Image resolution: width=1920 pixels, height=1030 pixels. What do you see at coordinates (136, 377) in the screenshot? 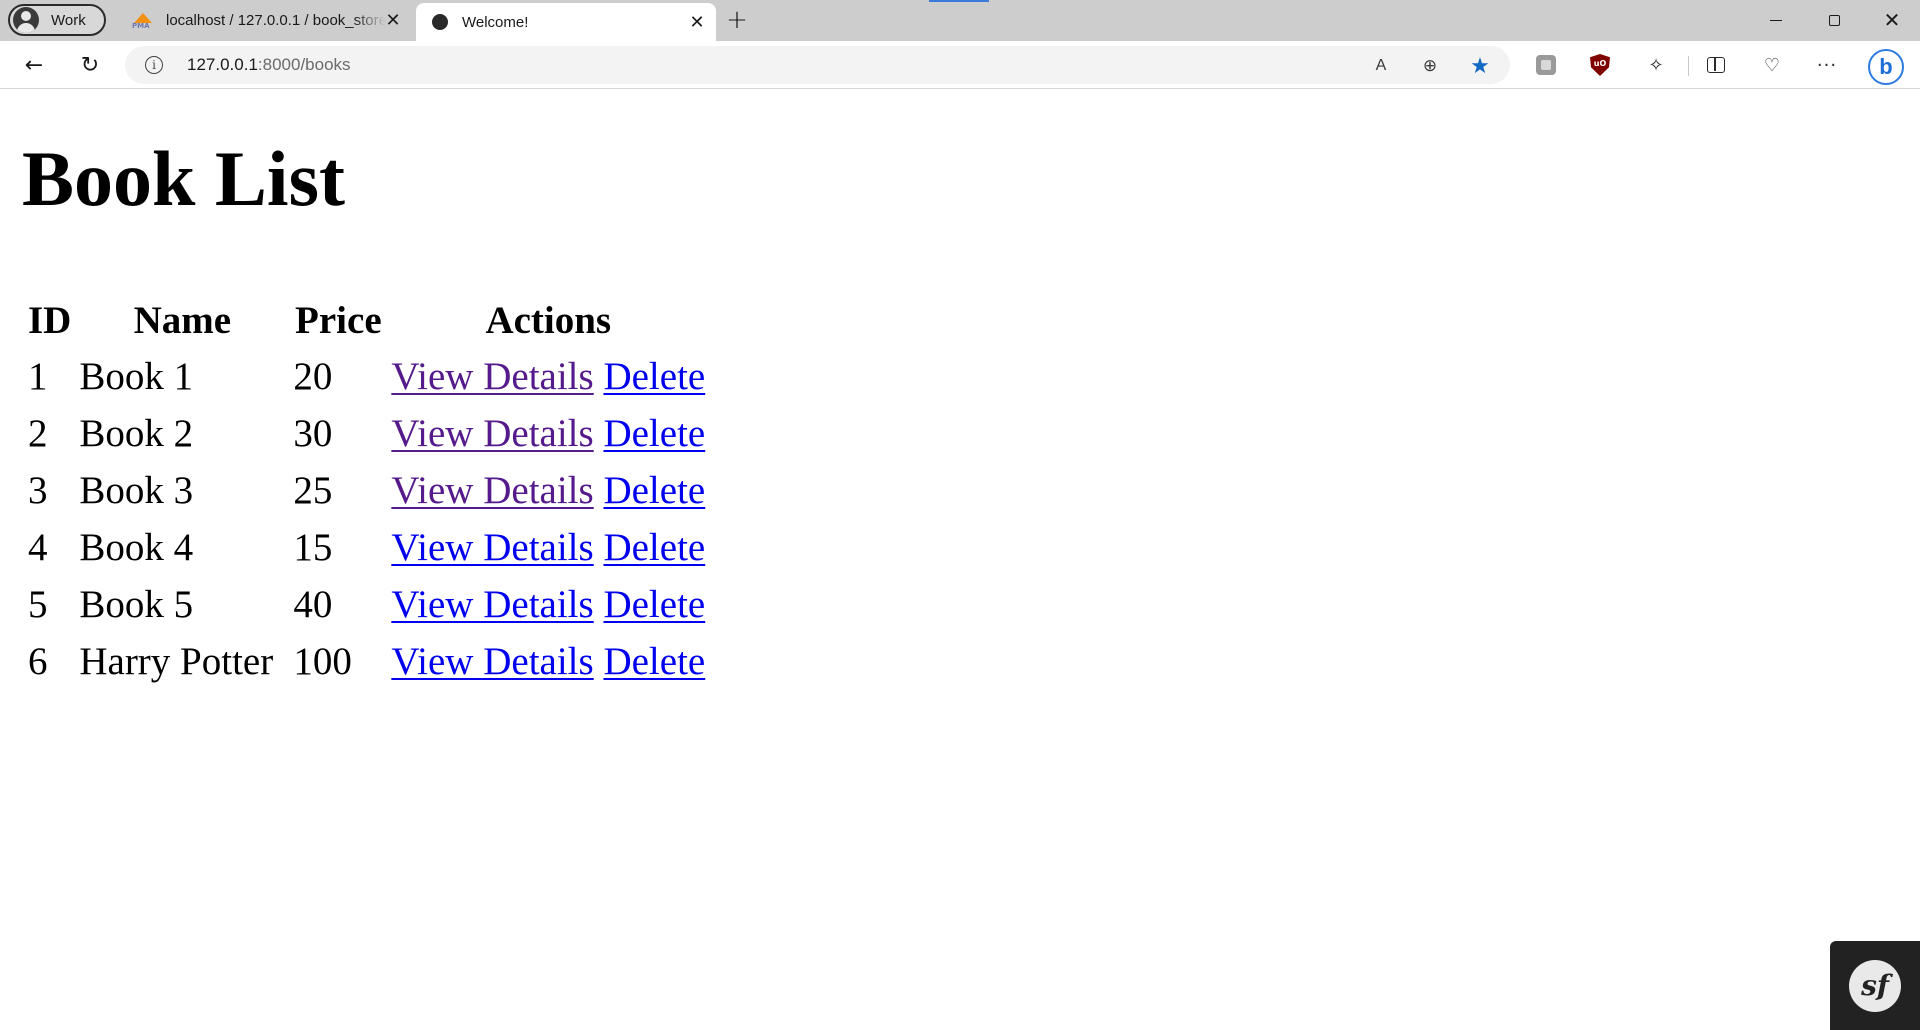
I see `cell-name: Book 1` at bounding box center [136, 377].